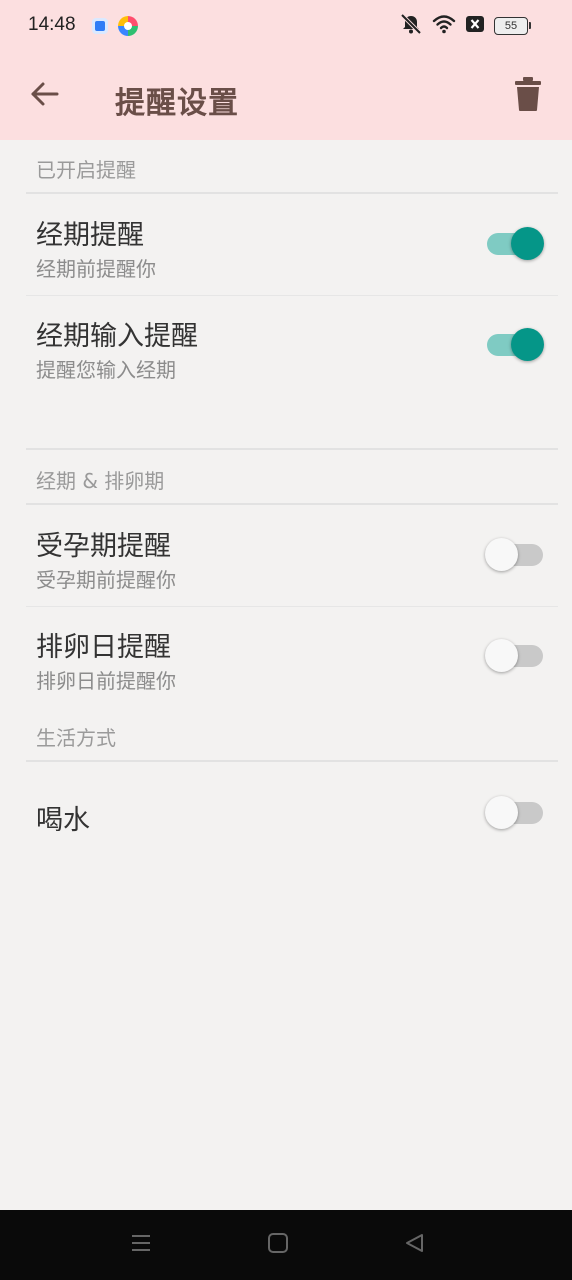 The height and width of the screenshot is (1280, 572). I want to click on back-arrow-icon, so click(44, 96).